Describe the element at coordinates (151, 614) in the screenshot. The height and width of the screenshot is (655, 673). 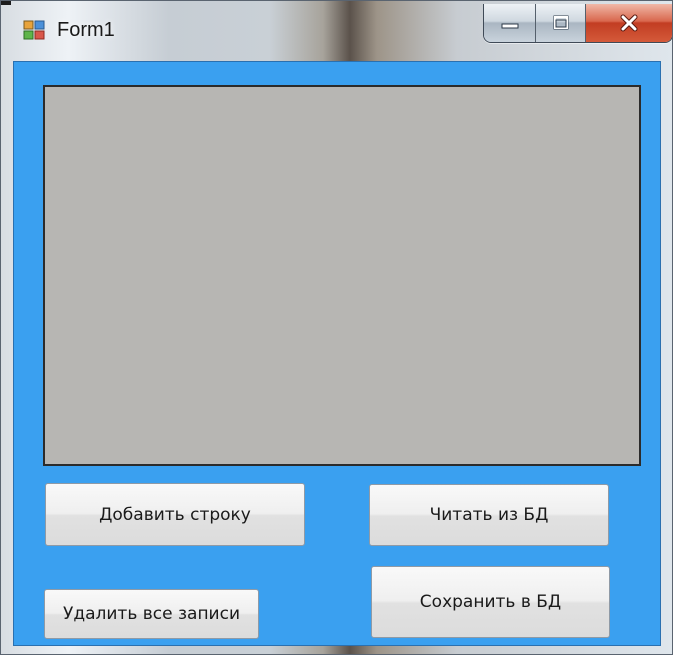
I see `delete-all-records-button: Удалить все записи` at that location.